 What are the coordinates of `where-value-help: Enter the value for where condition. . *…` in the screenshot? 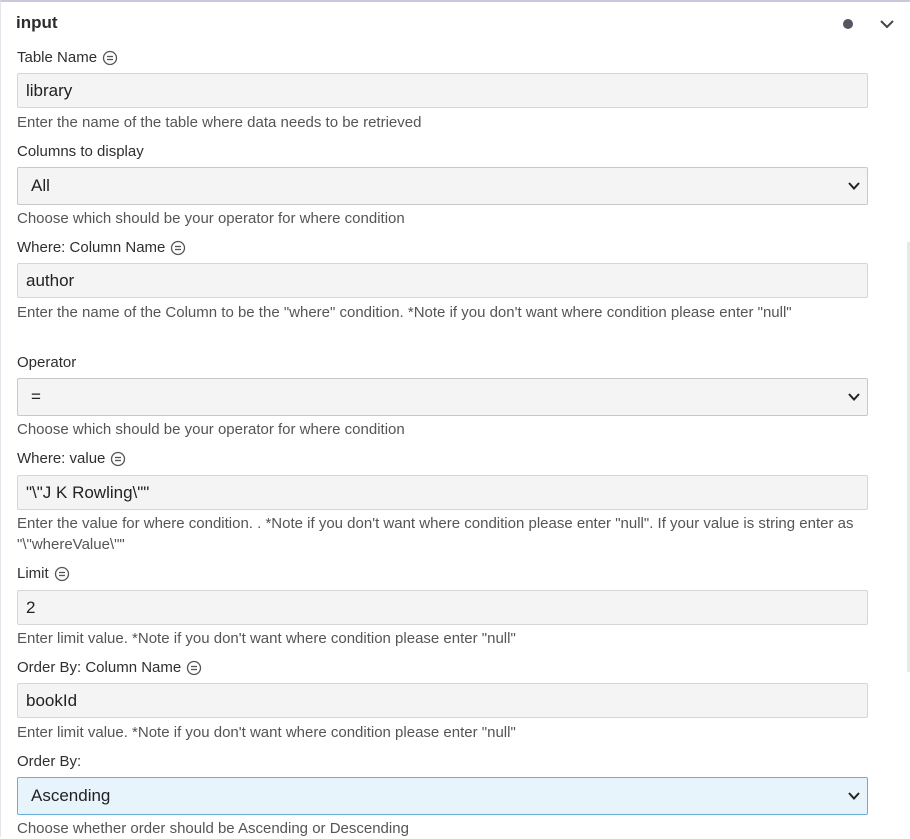 It's located at (435, 534).